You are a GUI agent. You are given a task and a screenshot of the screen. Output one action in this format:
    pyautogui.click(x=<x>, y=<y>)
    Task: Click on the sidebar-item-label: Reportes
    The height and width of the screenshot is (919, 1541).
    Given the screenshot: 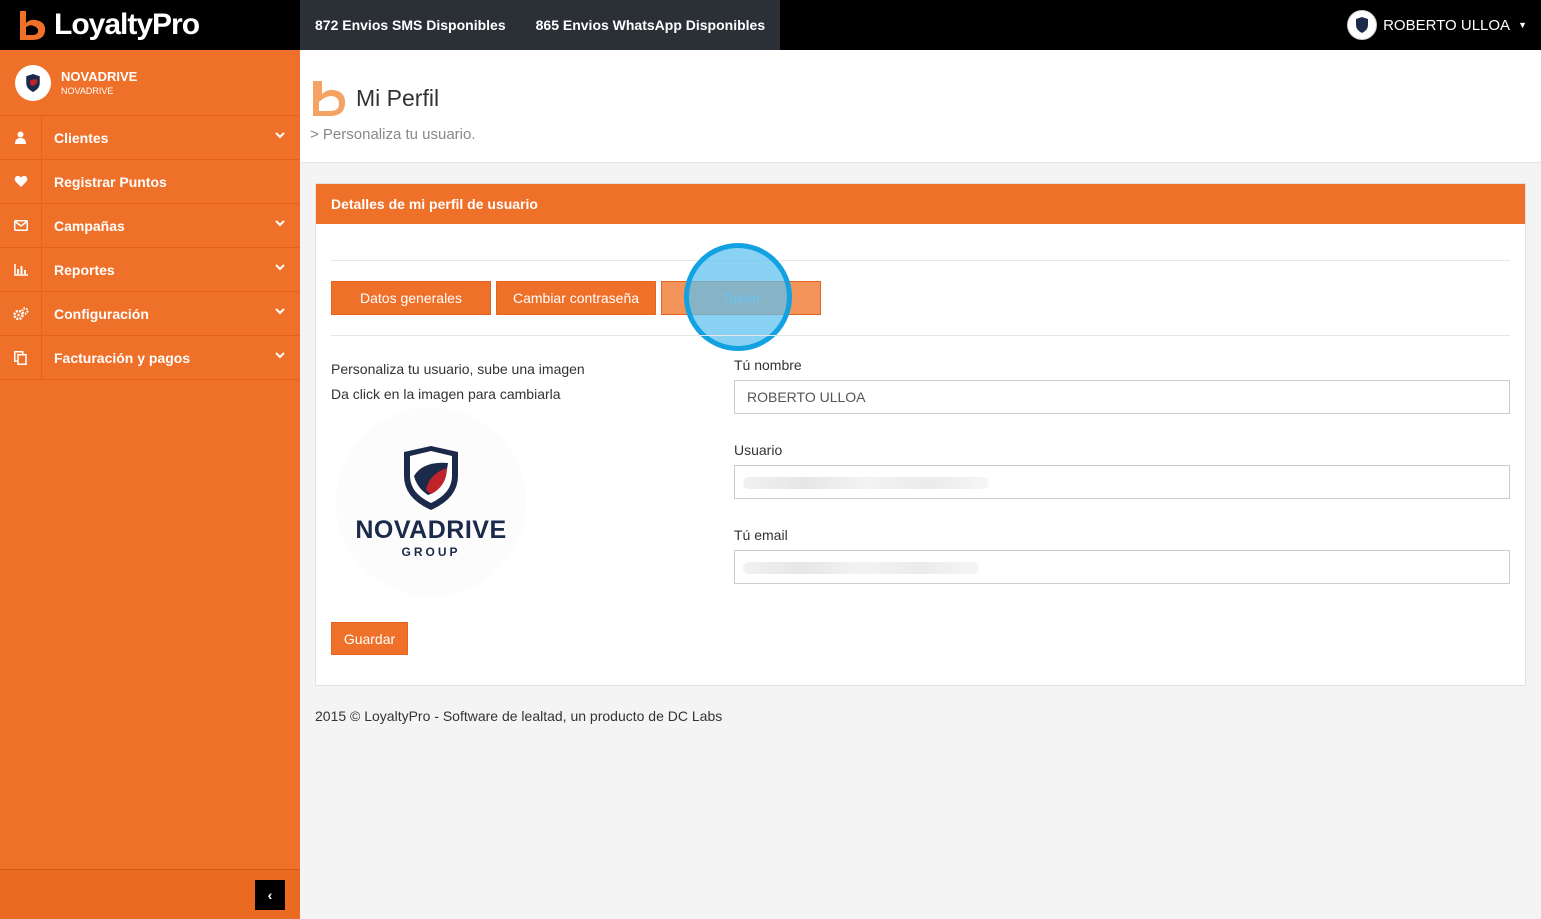 What is the action you would take?
    pyautogui.click(x=84, y=269)
    